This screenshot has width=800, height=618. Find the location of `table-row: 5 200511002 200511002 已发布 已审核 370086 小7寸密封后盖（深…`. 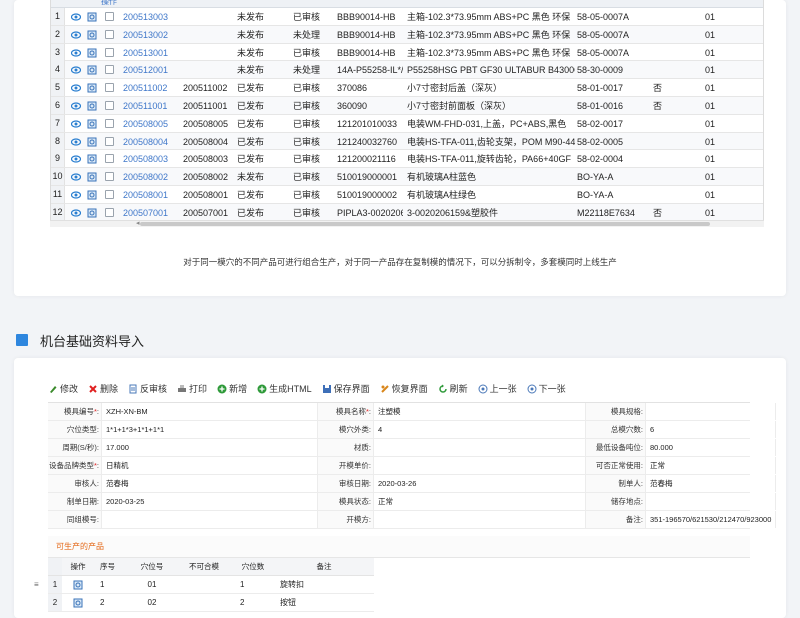

table-row: 5 200511002 200511002 已发布 已审核 370086 小7寸密封后盖（深… is located at coordinates (407, 88).